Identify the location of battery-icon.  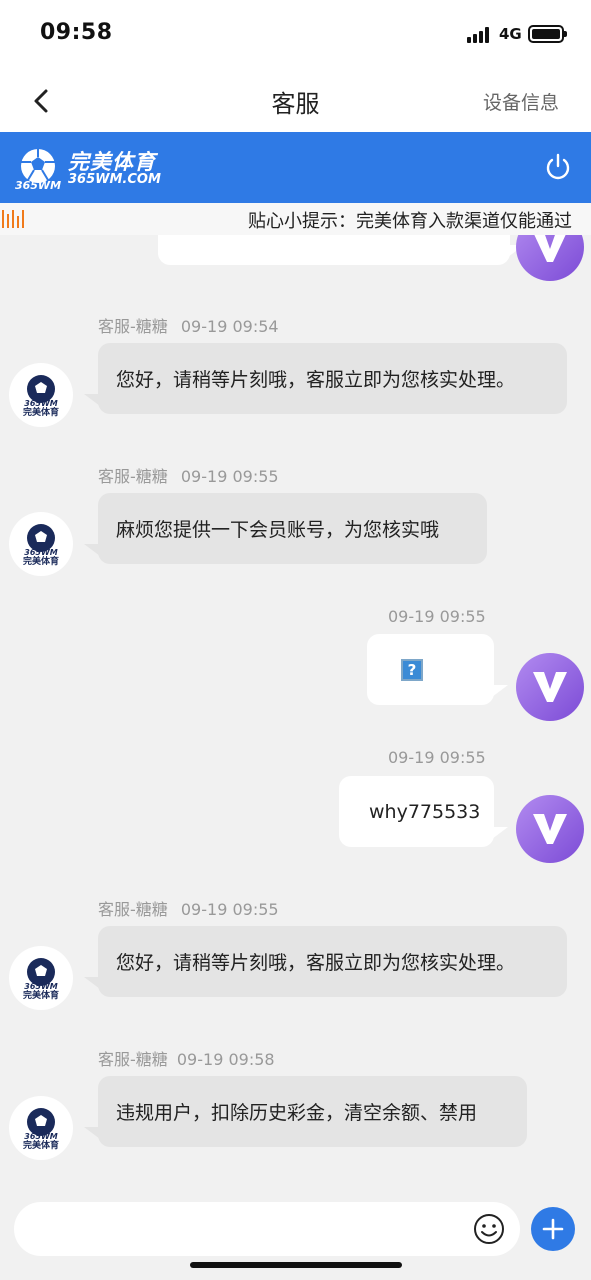
(547, 34).